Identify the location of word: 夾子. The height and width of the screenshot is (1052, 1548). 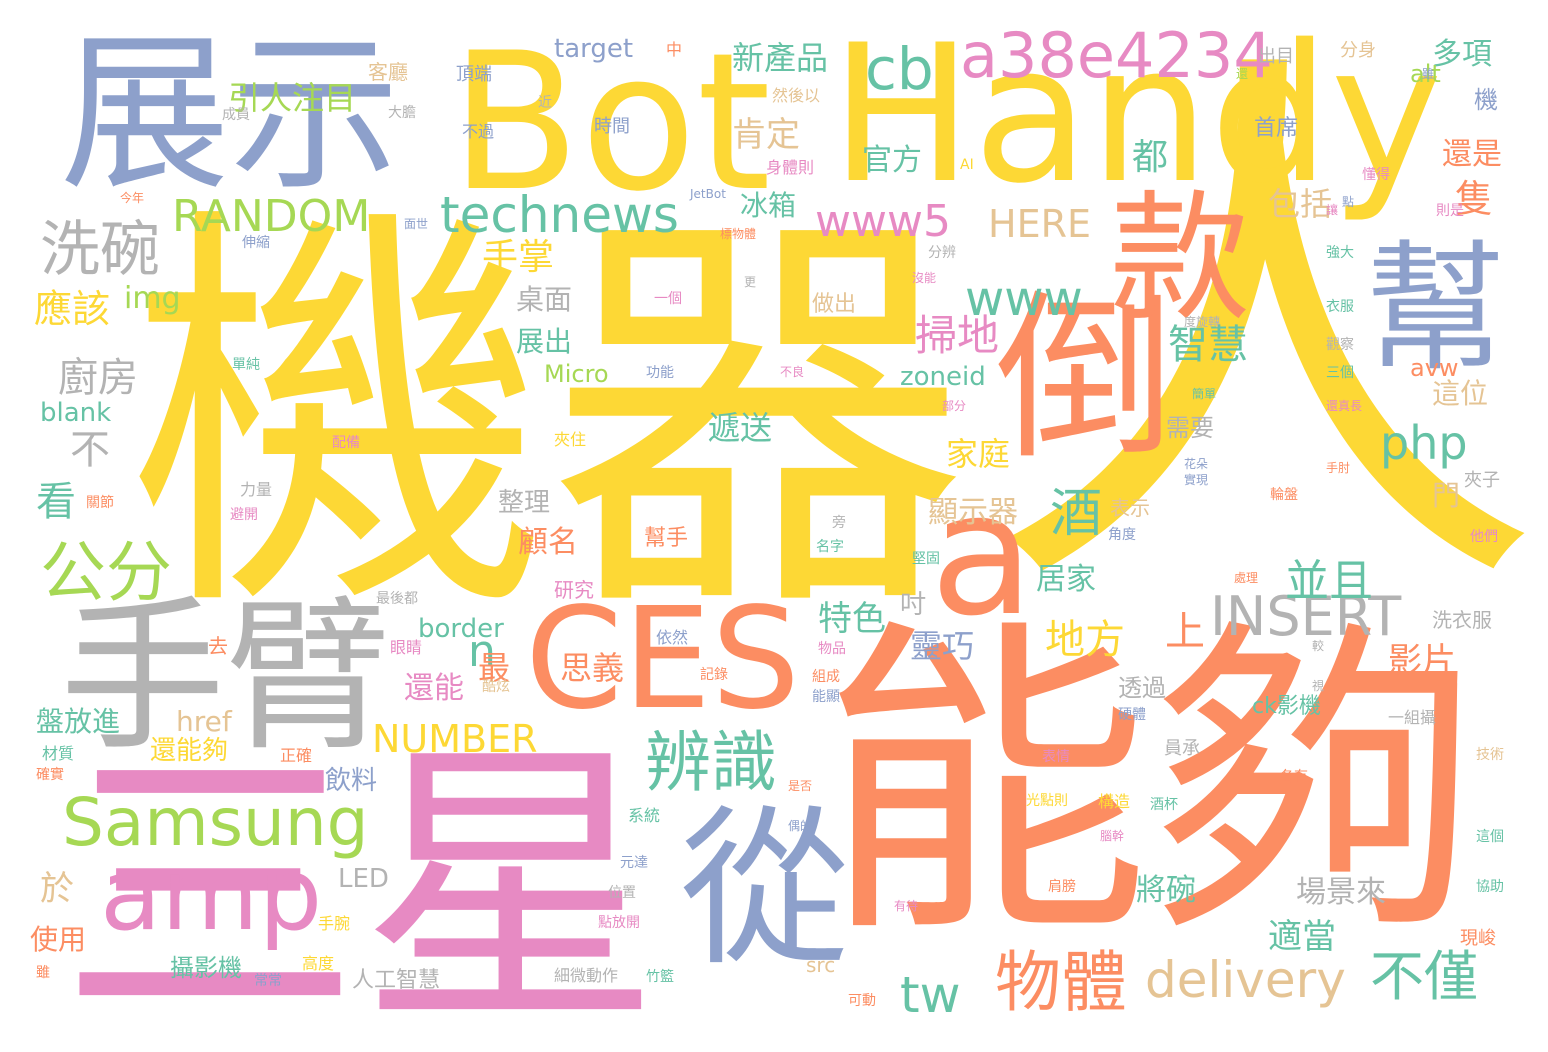
(1482, 480).